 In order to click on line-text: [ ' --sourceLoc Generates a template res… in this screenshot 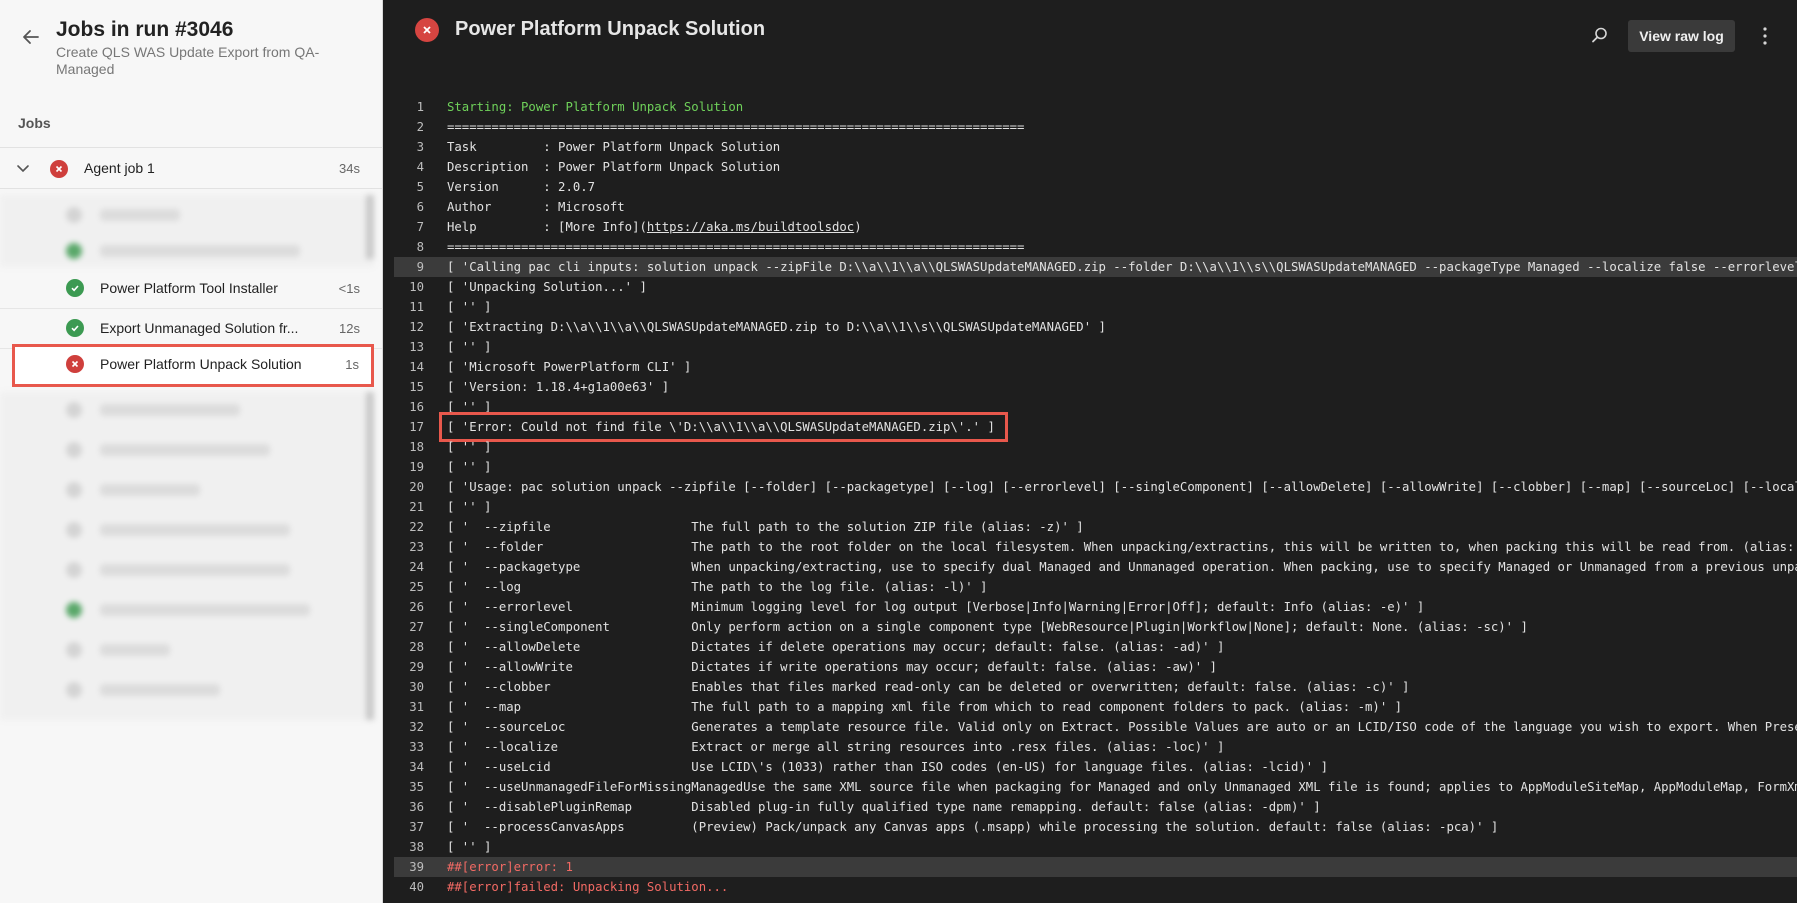, I will do `click(1122, 727)`.